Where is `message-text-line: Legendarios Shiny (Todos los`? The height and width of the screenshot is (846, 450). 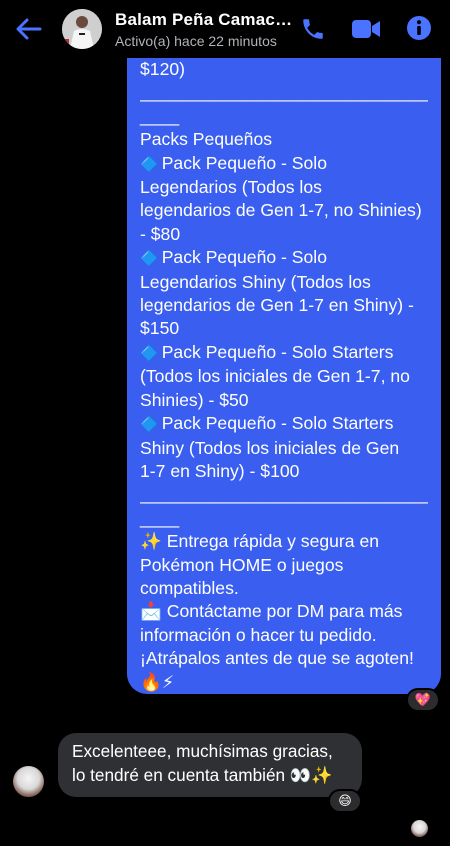 message-text-line: Legendarios Shiny (Todos los is located at coordinates (255, 281).